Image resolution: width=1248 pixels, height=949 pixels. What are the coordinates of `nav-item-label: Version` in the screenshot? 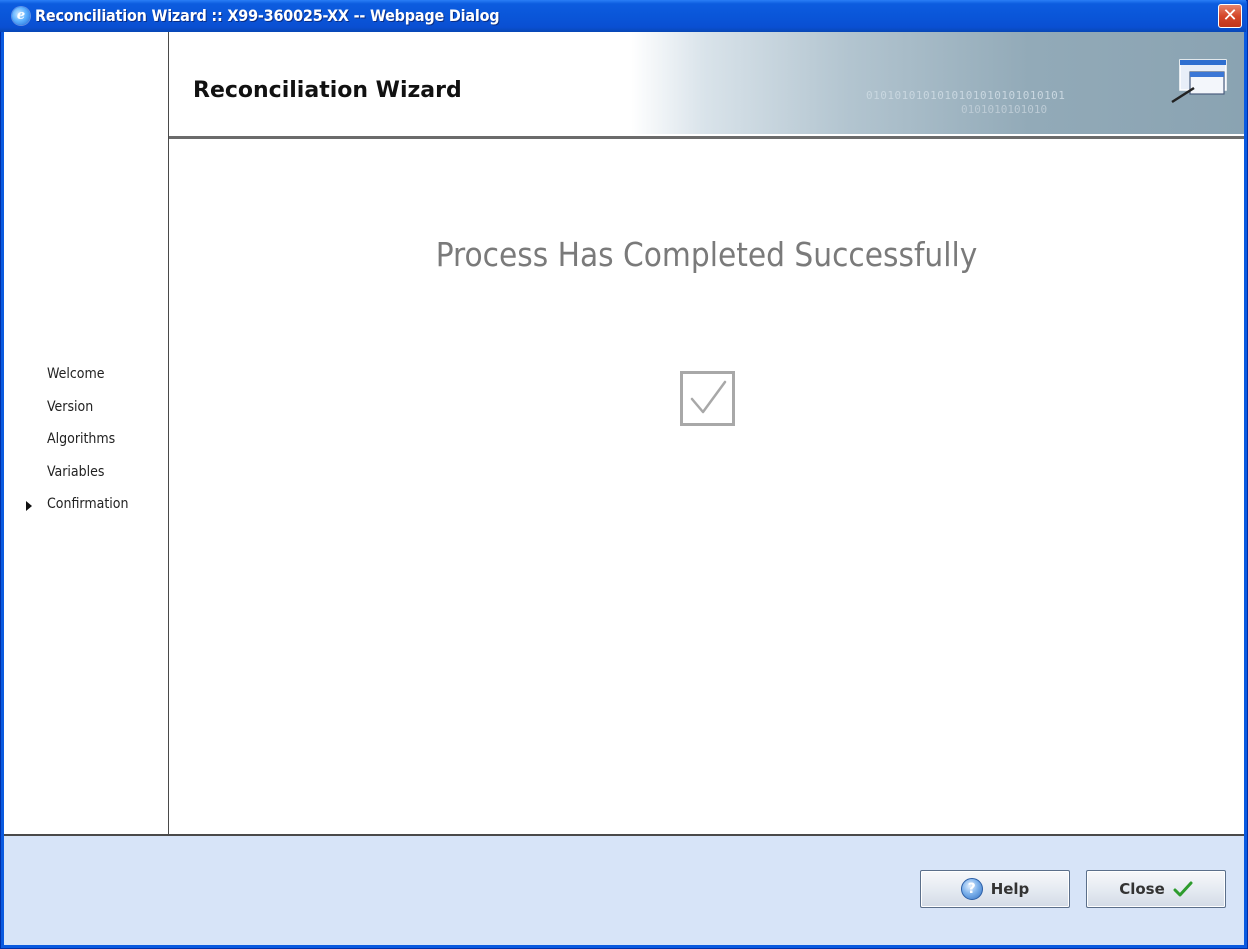 It's located at (70, 406).